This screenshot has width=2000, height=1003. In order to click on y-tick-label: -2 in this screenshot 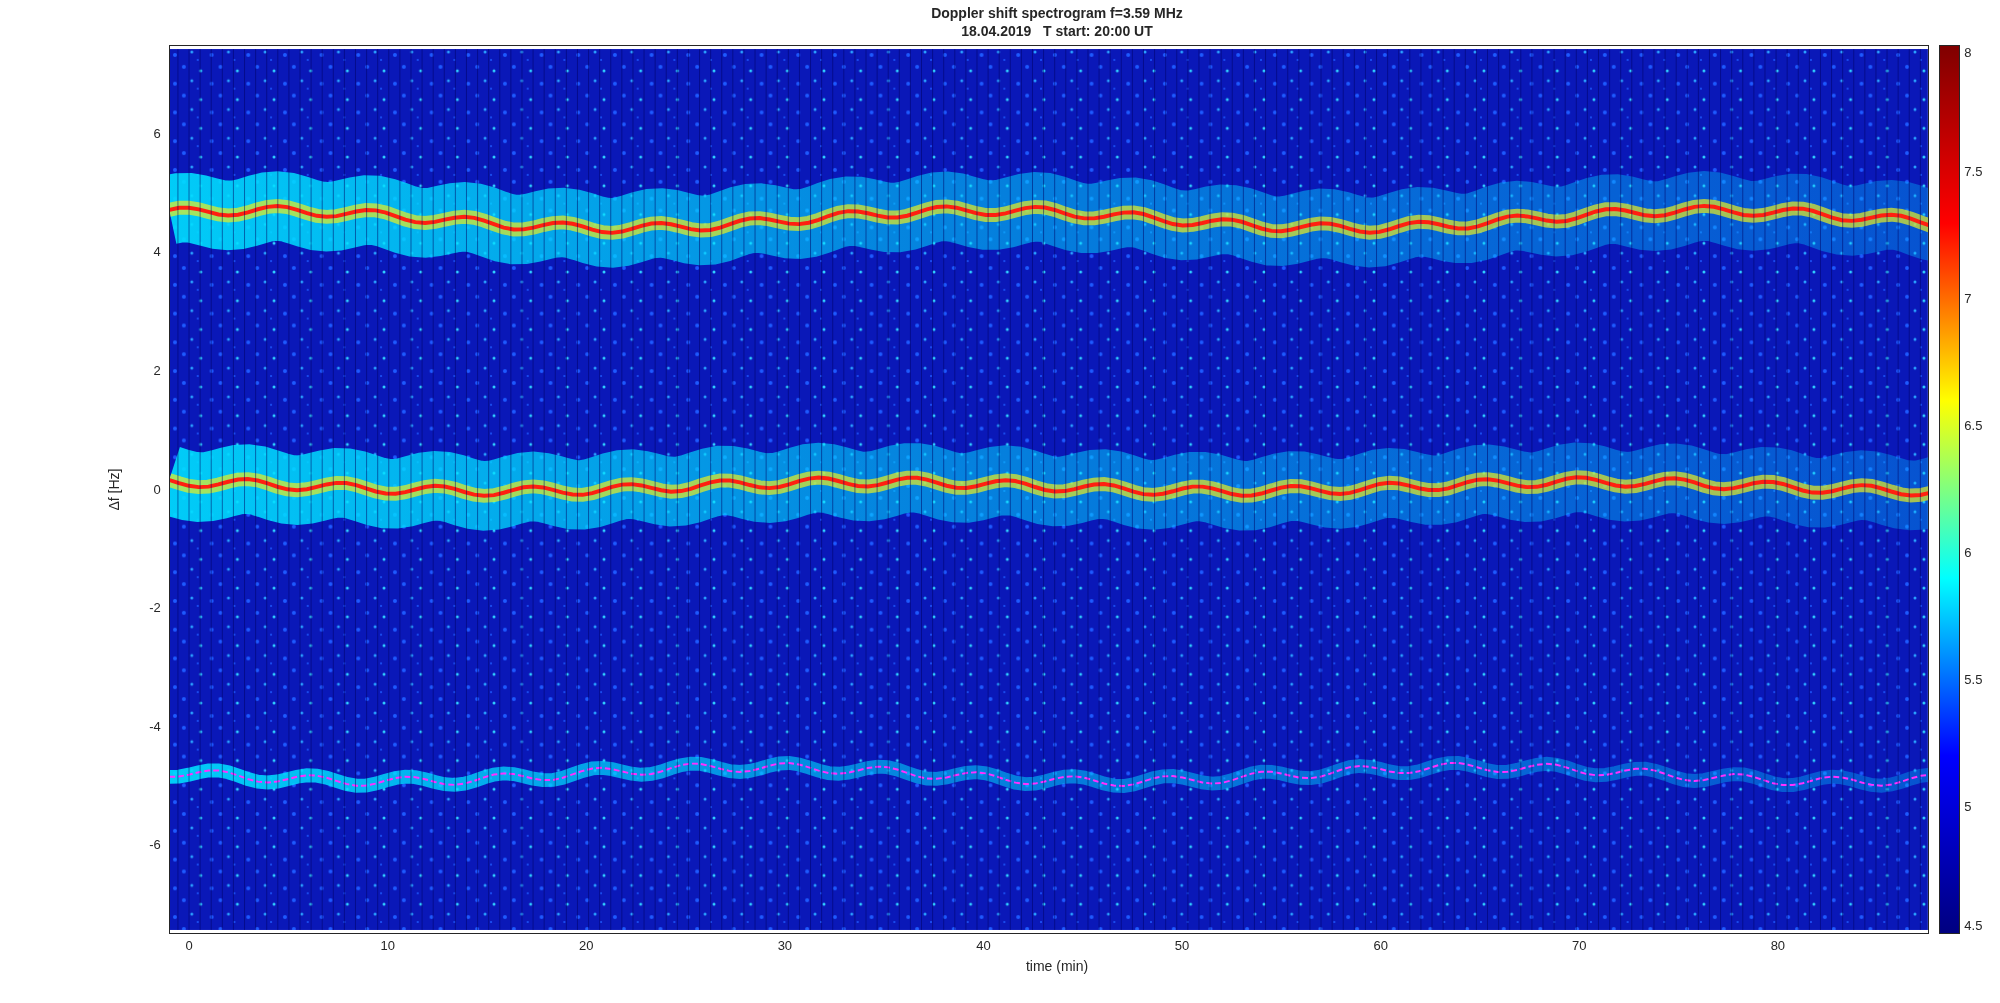, I will do `click(155, 608)`.